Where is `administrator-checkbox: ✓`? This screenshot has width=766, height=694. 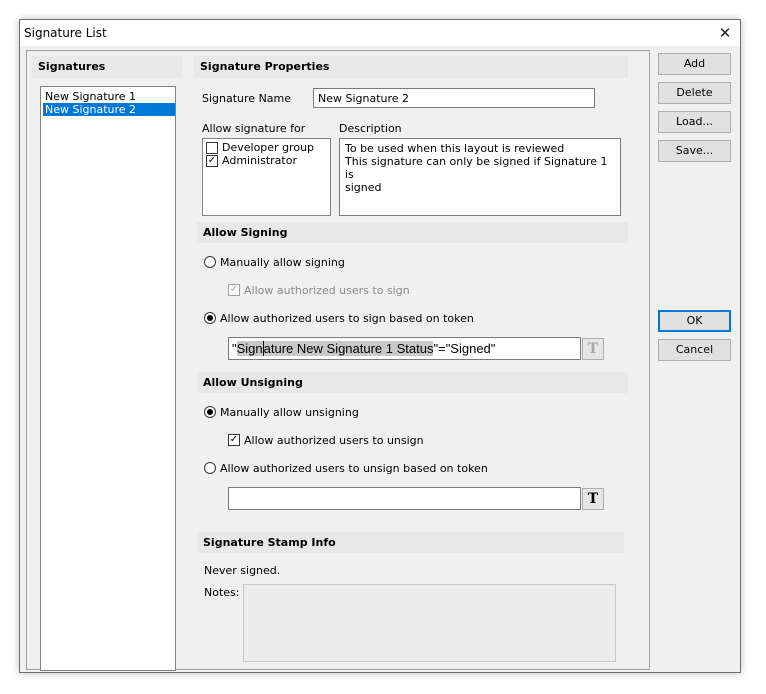
administrator-checkbox: ✓ is located at coordinates (212, 161).